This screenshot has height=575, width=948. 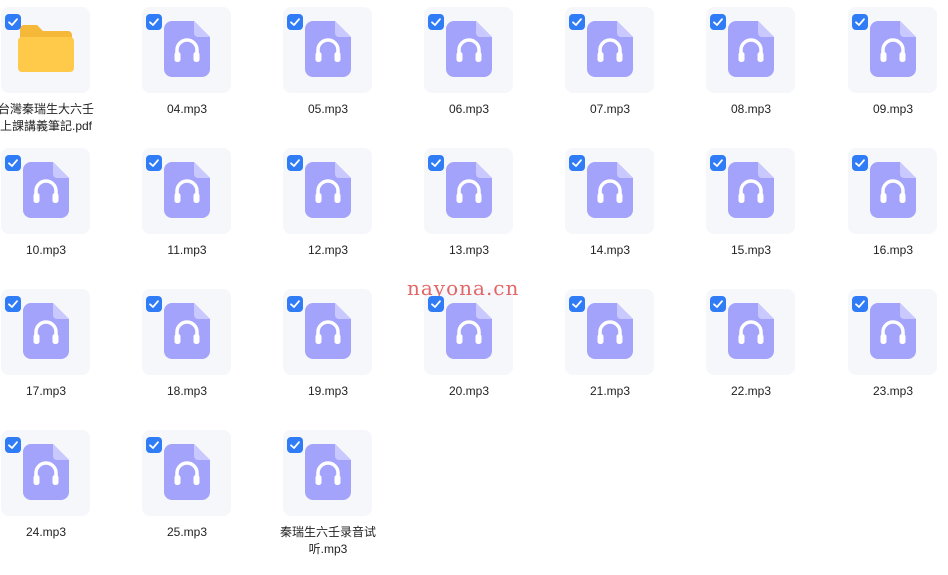 I want to click on file-item: 05.mp3, so click(x=328, y=68).